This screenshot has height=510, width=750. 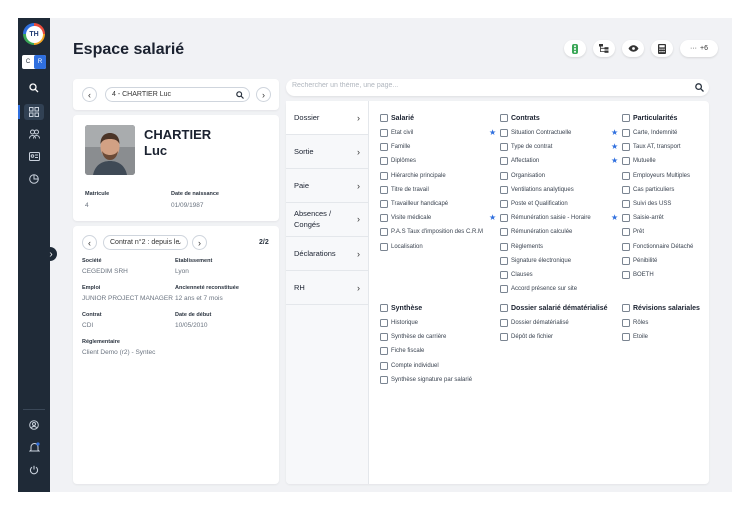 I want to click on cloud-folder-icon, so click(x=504, y=308).